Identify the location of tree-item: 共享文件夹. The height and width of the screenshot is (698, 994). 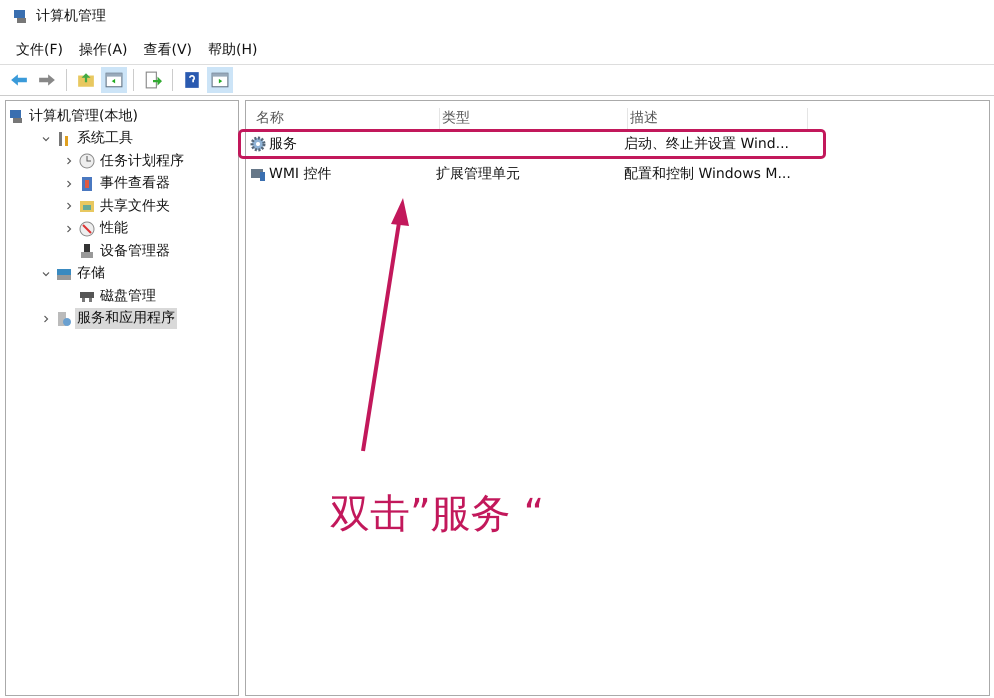
(135, 206).